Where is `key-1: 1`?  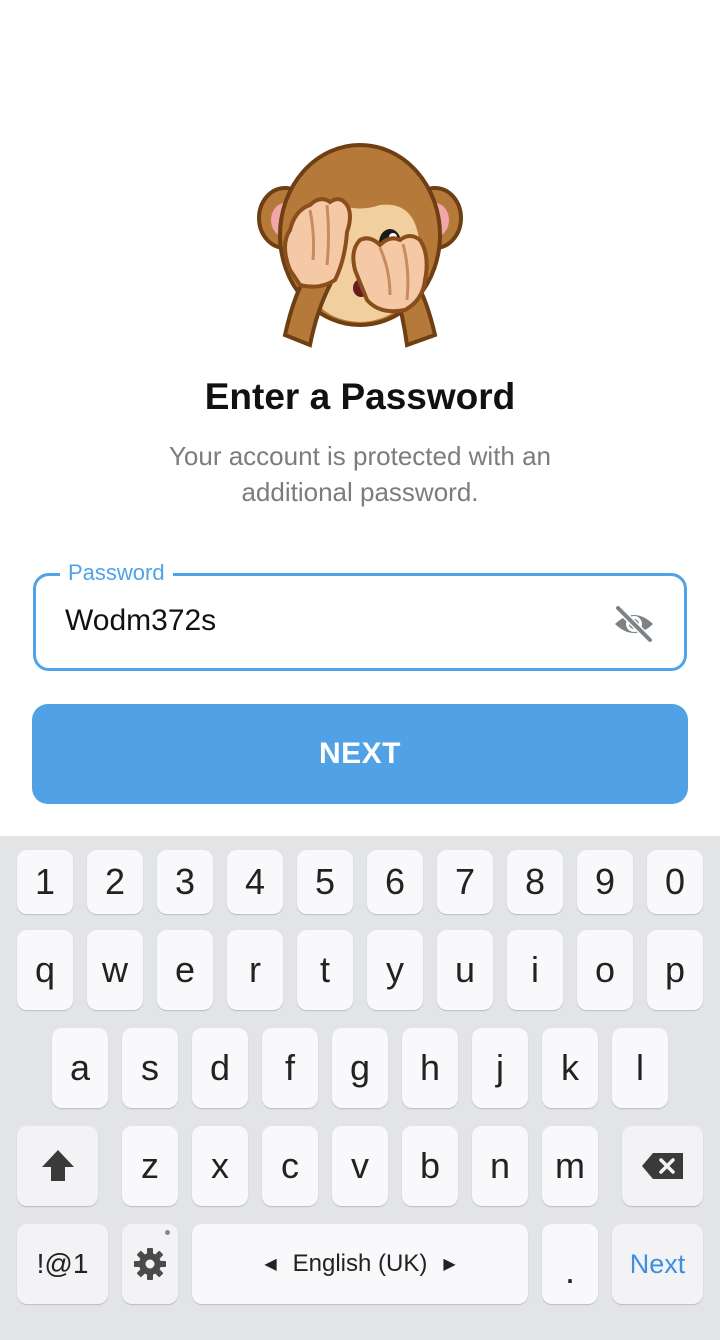 key-1: 1 is located at coordinates (45, 882).